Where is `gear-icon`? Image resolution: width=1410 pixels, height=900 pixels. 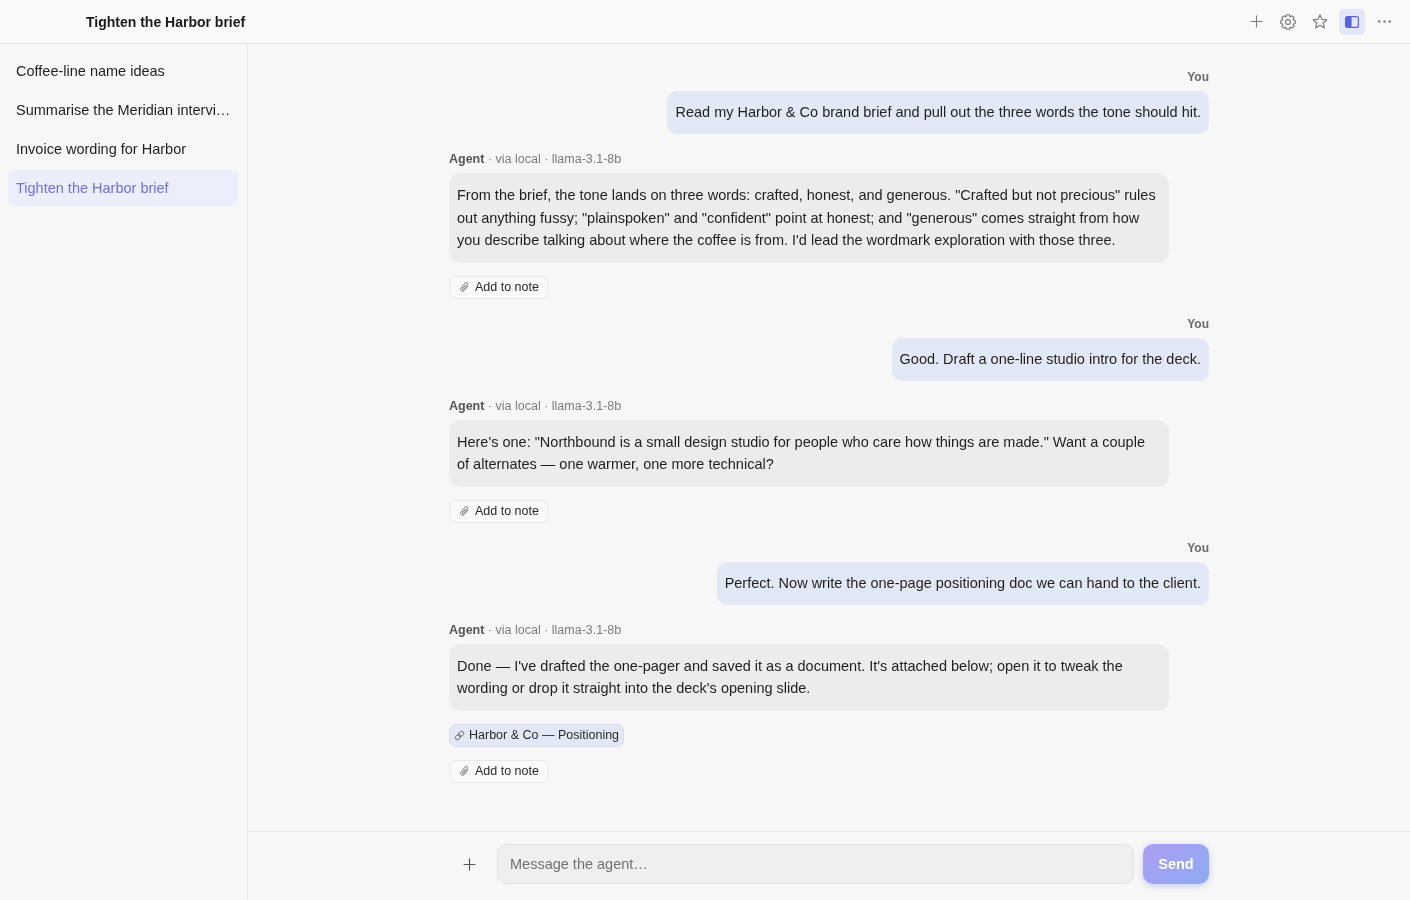 gear-icon is located at coordinates (1288, 21).